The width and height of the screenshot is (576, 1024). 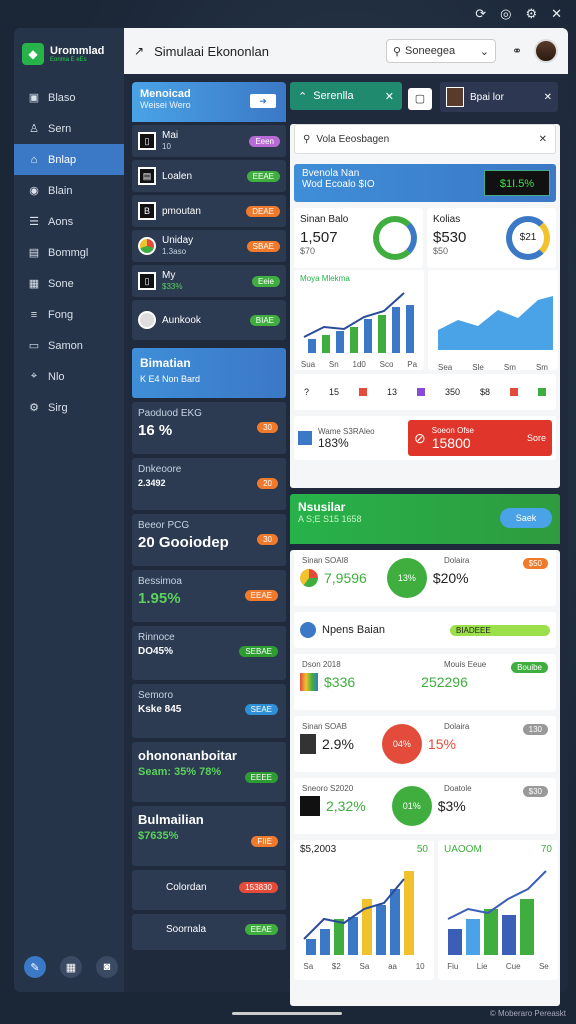 What do you see at coordinates (69, 54) in the screenshot?
I see `app-logo: ◆ Urommlad Eonma E eEs` at bounding box center [69, 54].